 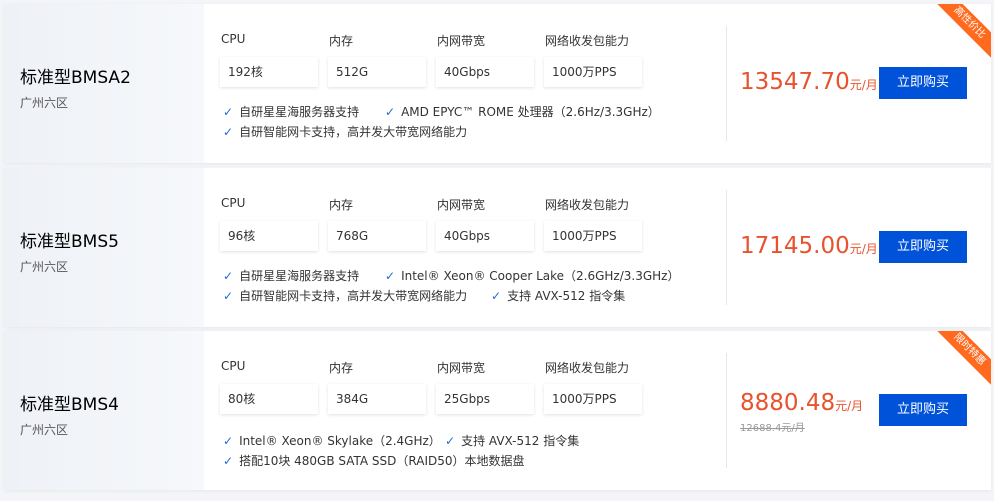 What do you see at coordinates (269, 399) in the screenshot?
I see `spec-value-cpu: 80核` at bounding box center [269, 399].